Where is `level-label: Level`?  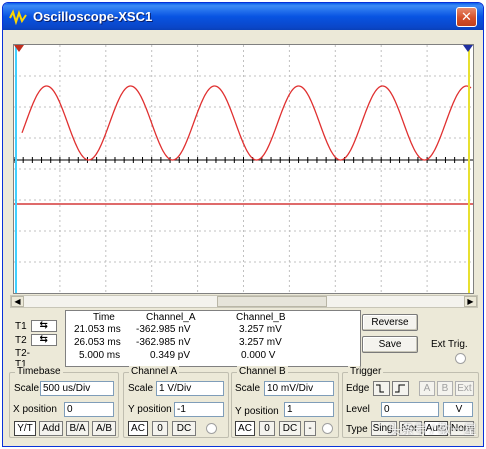
level-label: Level is located at coordinates (358, 409).